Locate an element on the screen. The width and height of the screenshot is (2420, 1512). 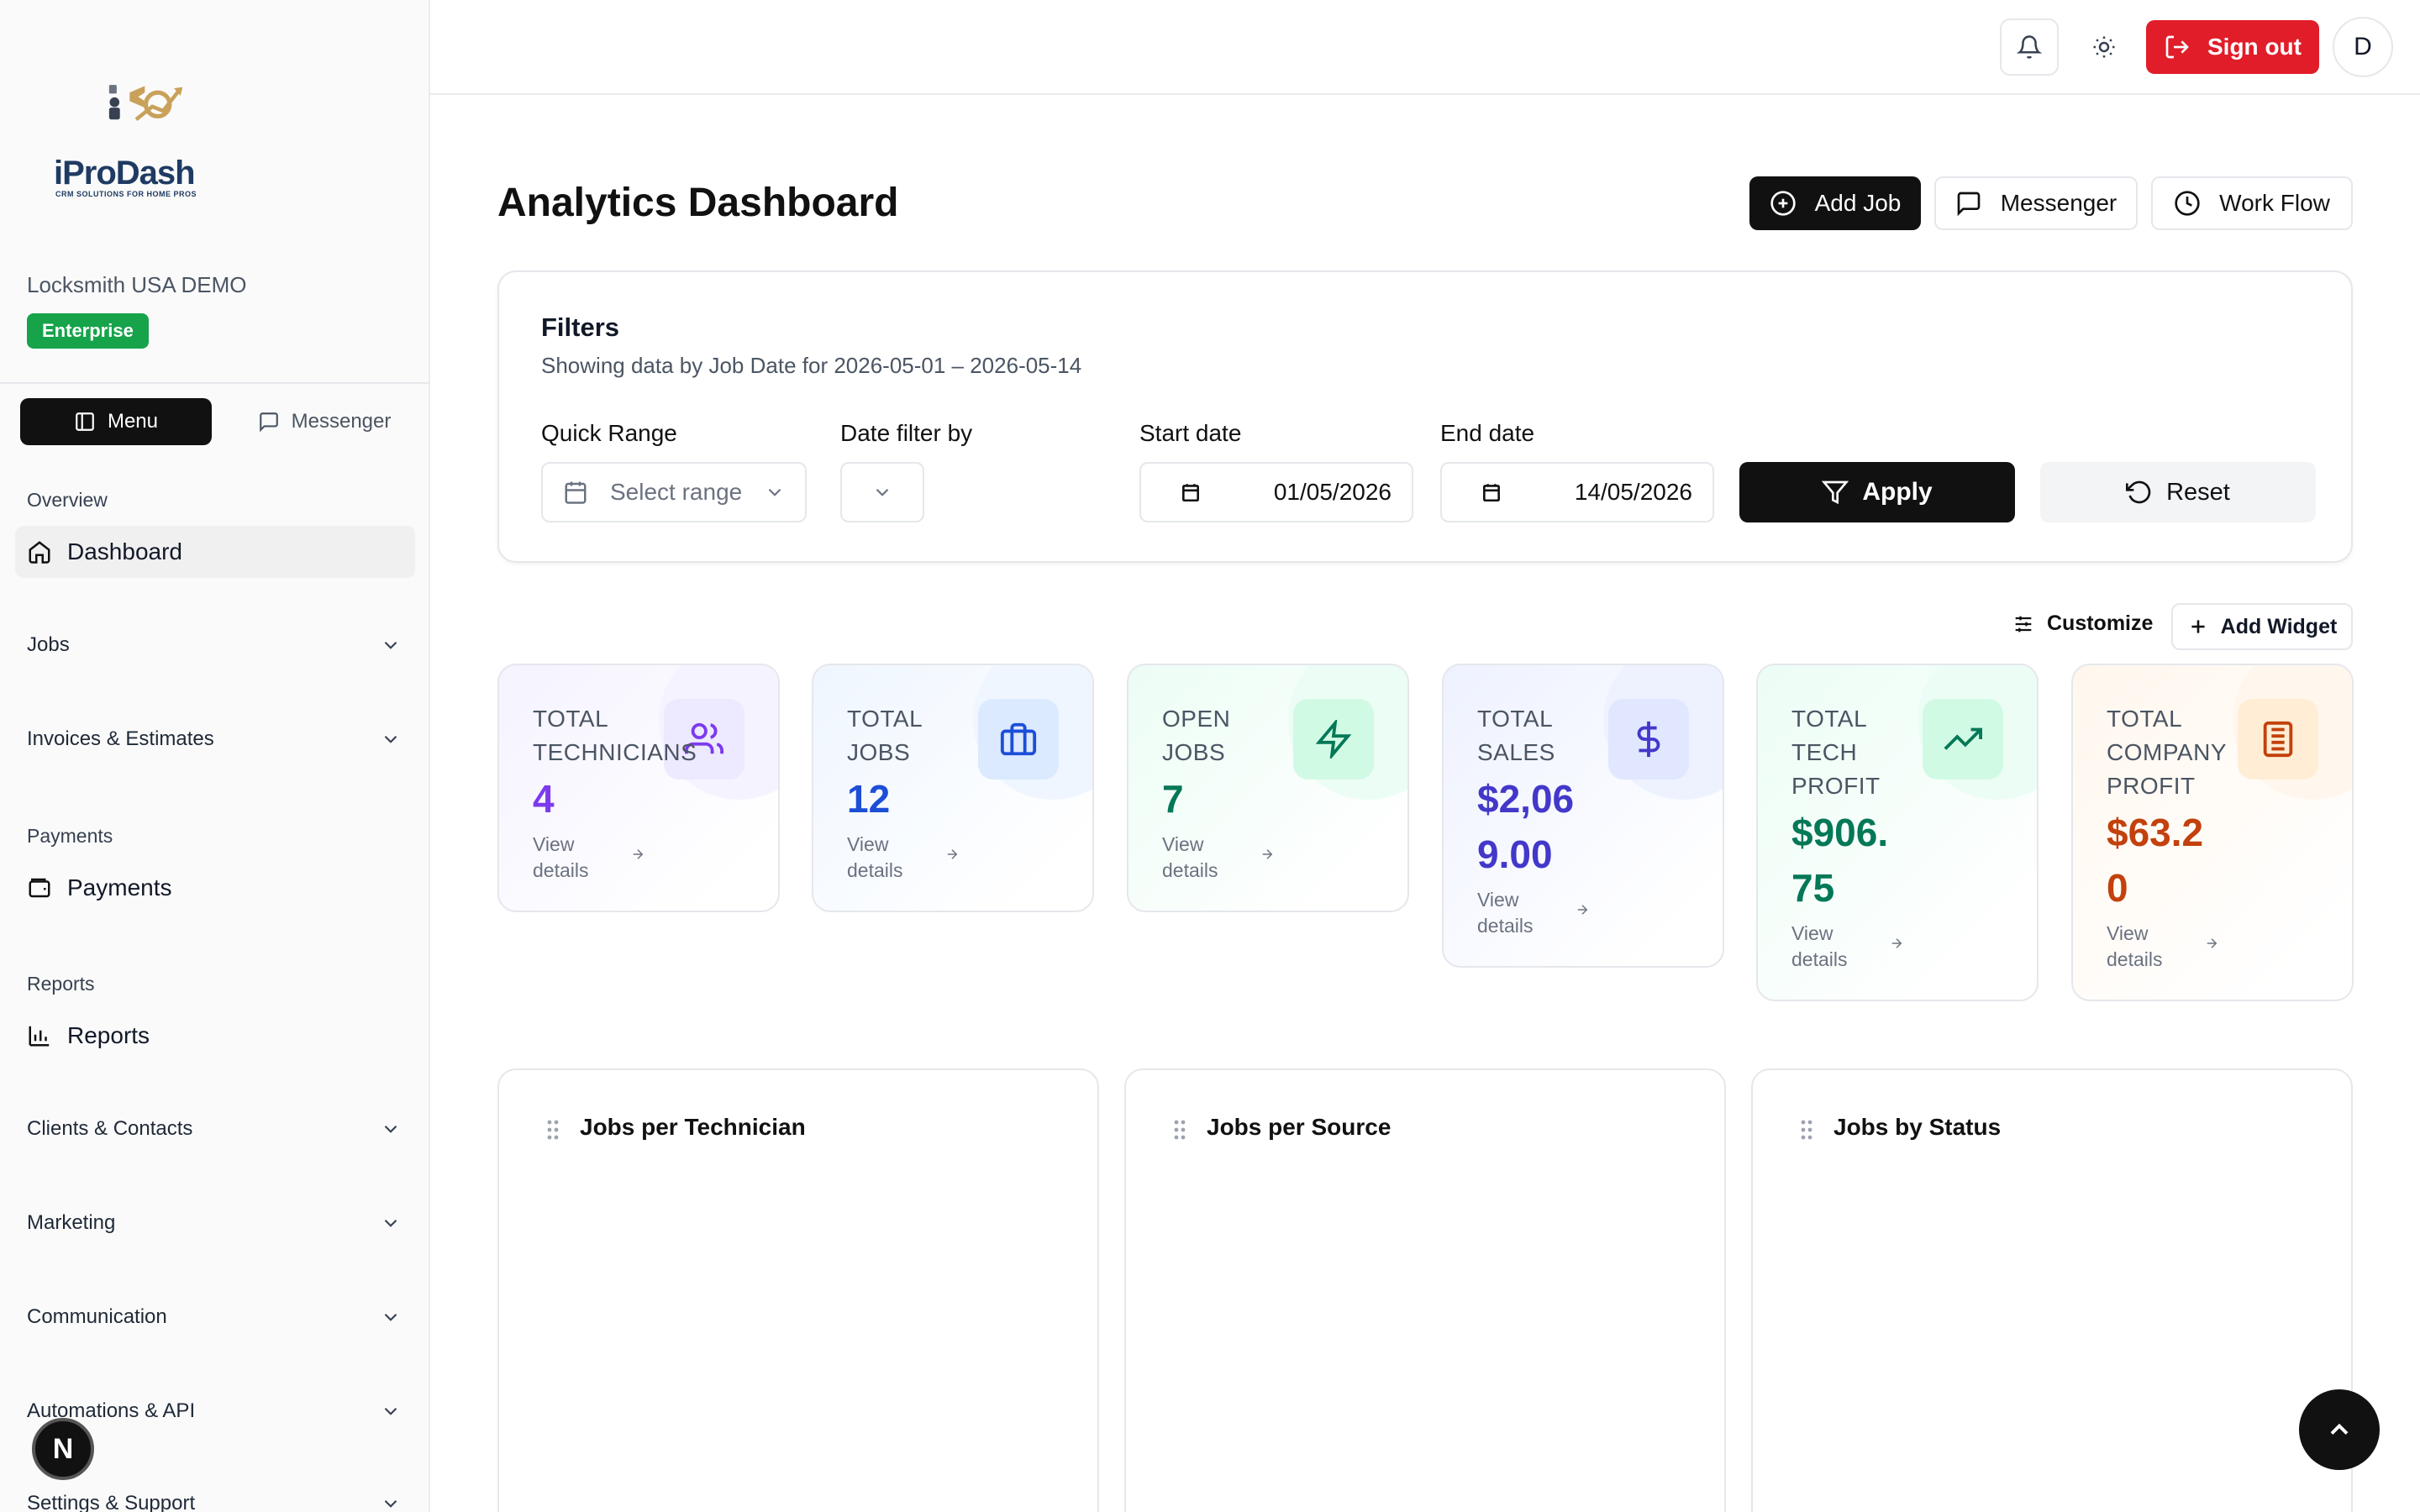
stat-card: TOTAL SALES $2,06 9.00 View details is located at coordinates (1583, 816).